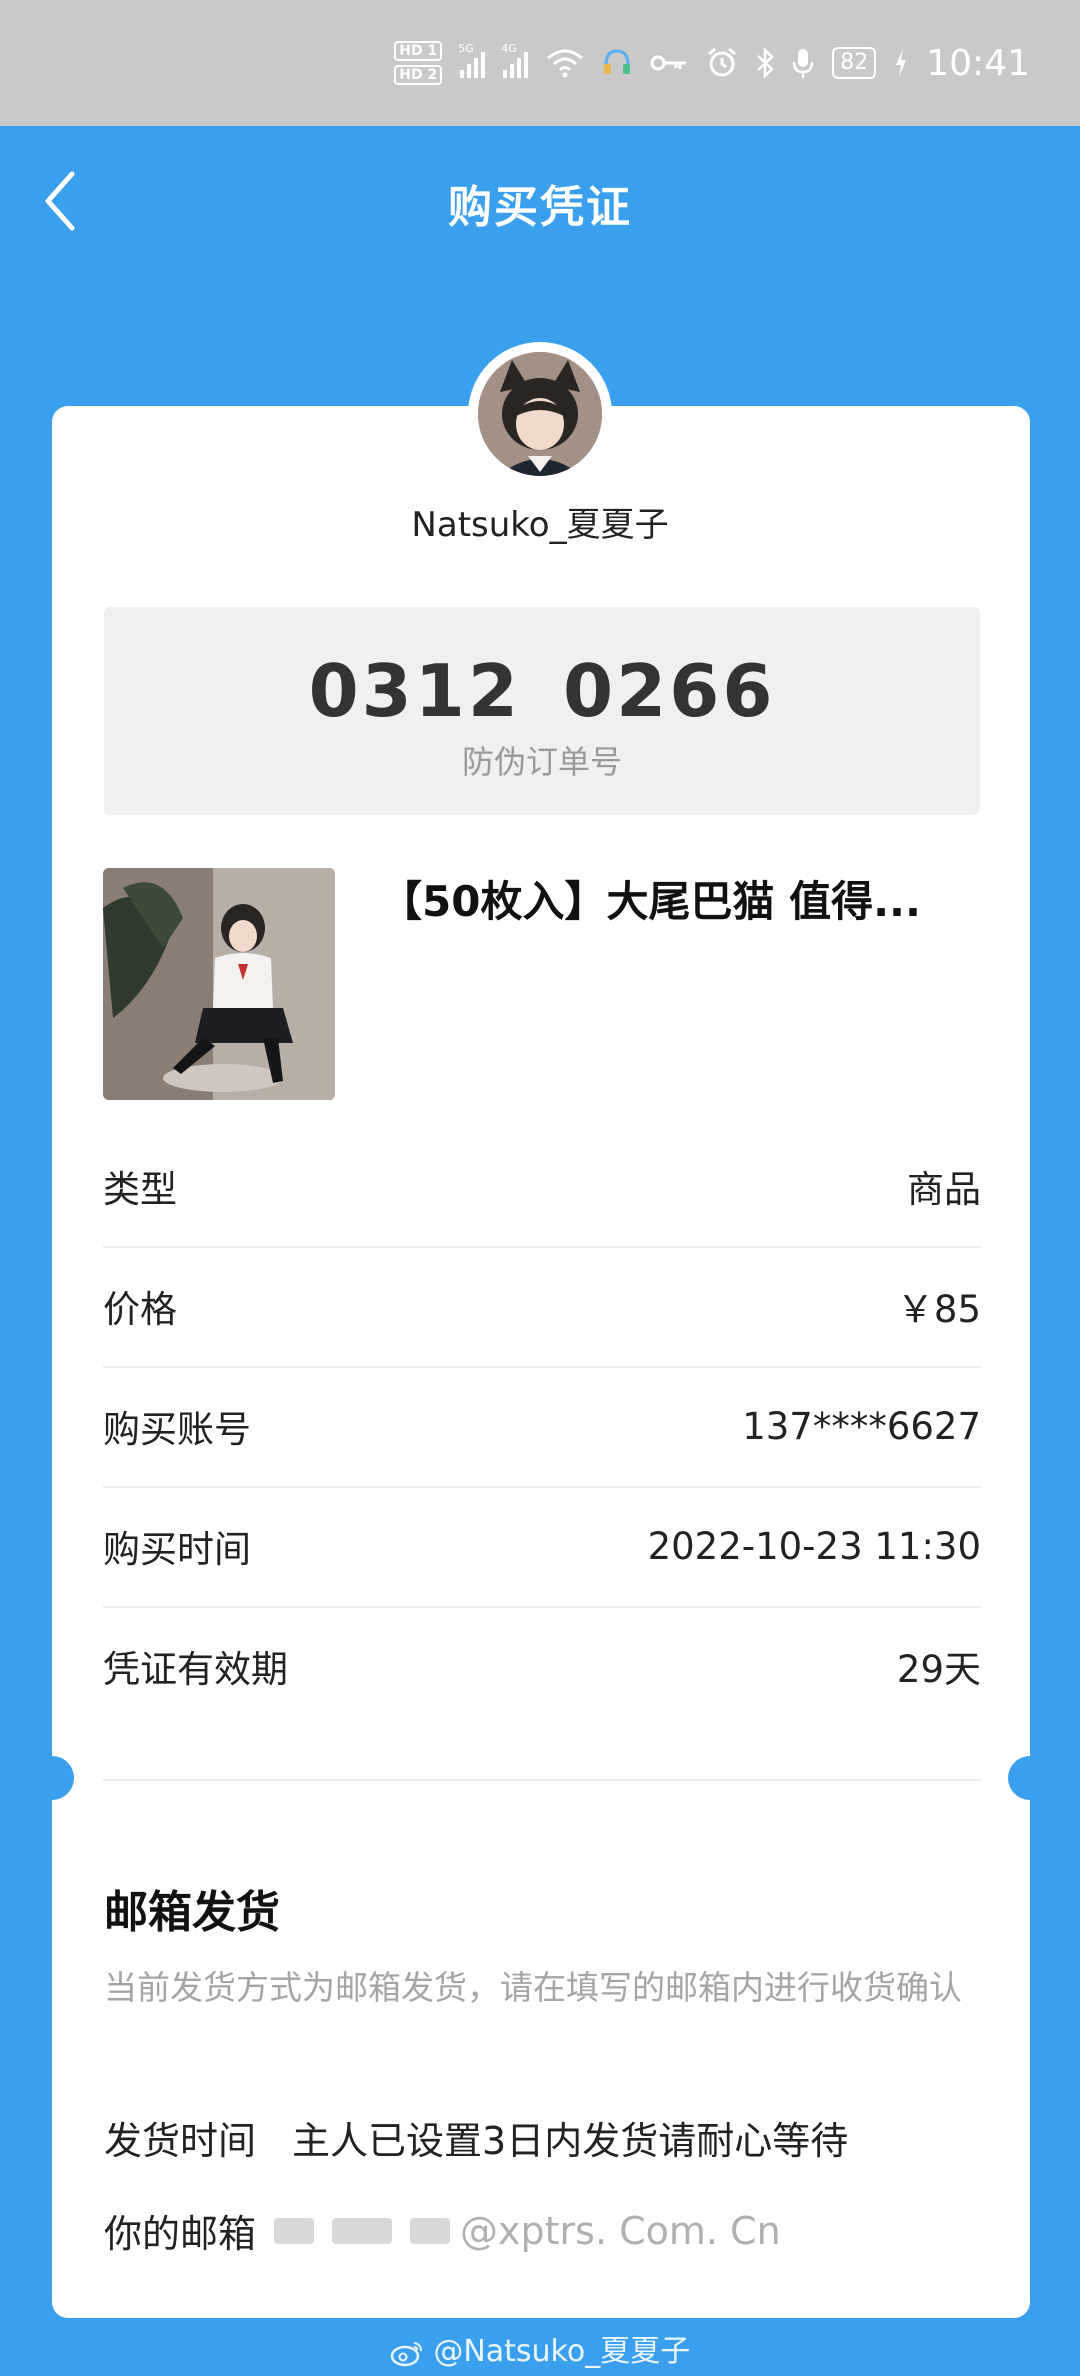  What do you see at coordinates (533, 1987) in the screenshot?
I see `shipping-description: 当前发货方式为邮箱发货，请在填写的邮箱内进行收货确认` at bounding box center [533, 1987].